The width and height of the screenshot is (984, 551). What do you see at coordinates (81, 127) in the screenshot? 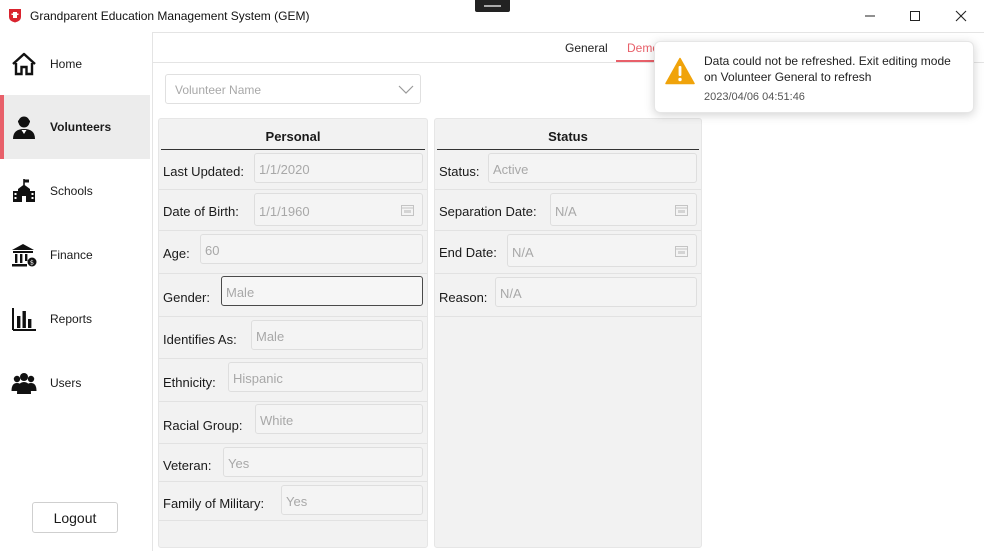
I see `sidebar-item-label: Volunteers` at bounding box center [81, 127].